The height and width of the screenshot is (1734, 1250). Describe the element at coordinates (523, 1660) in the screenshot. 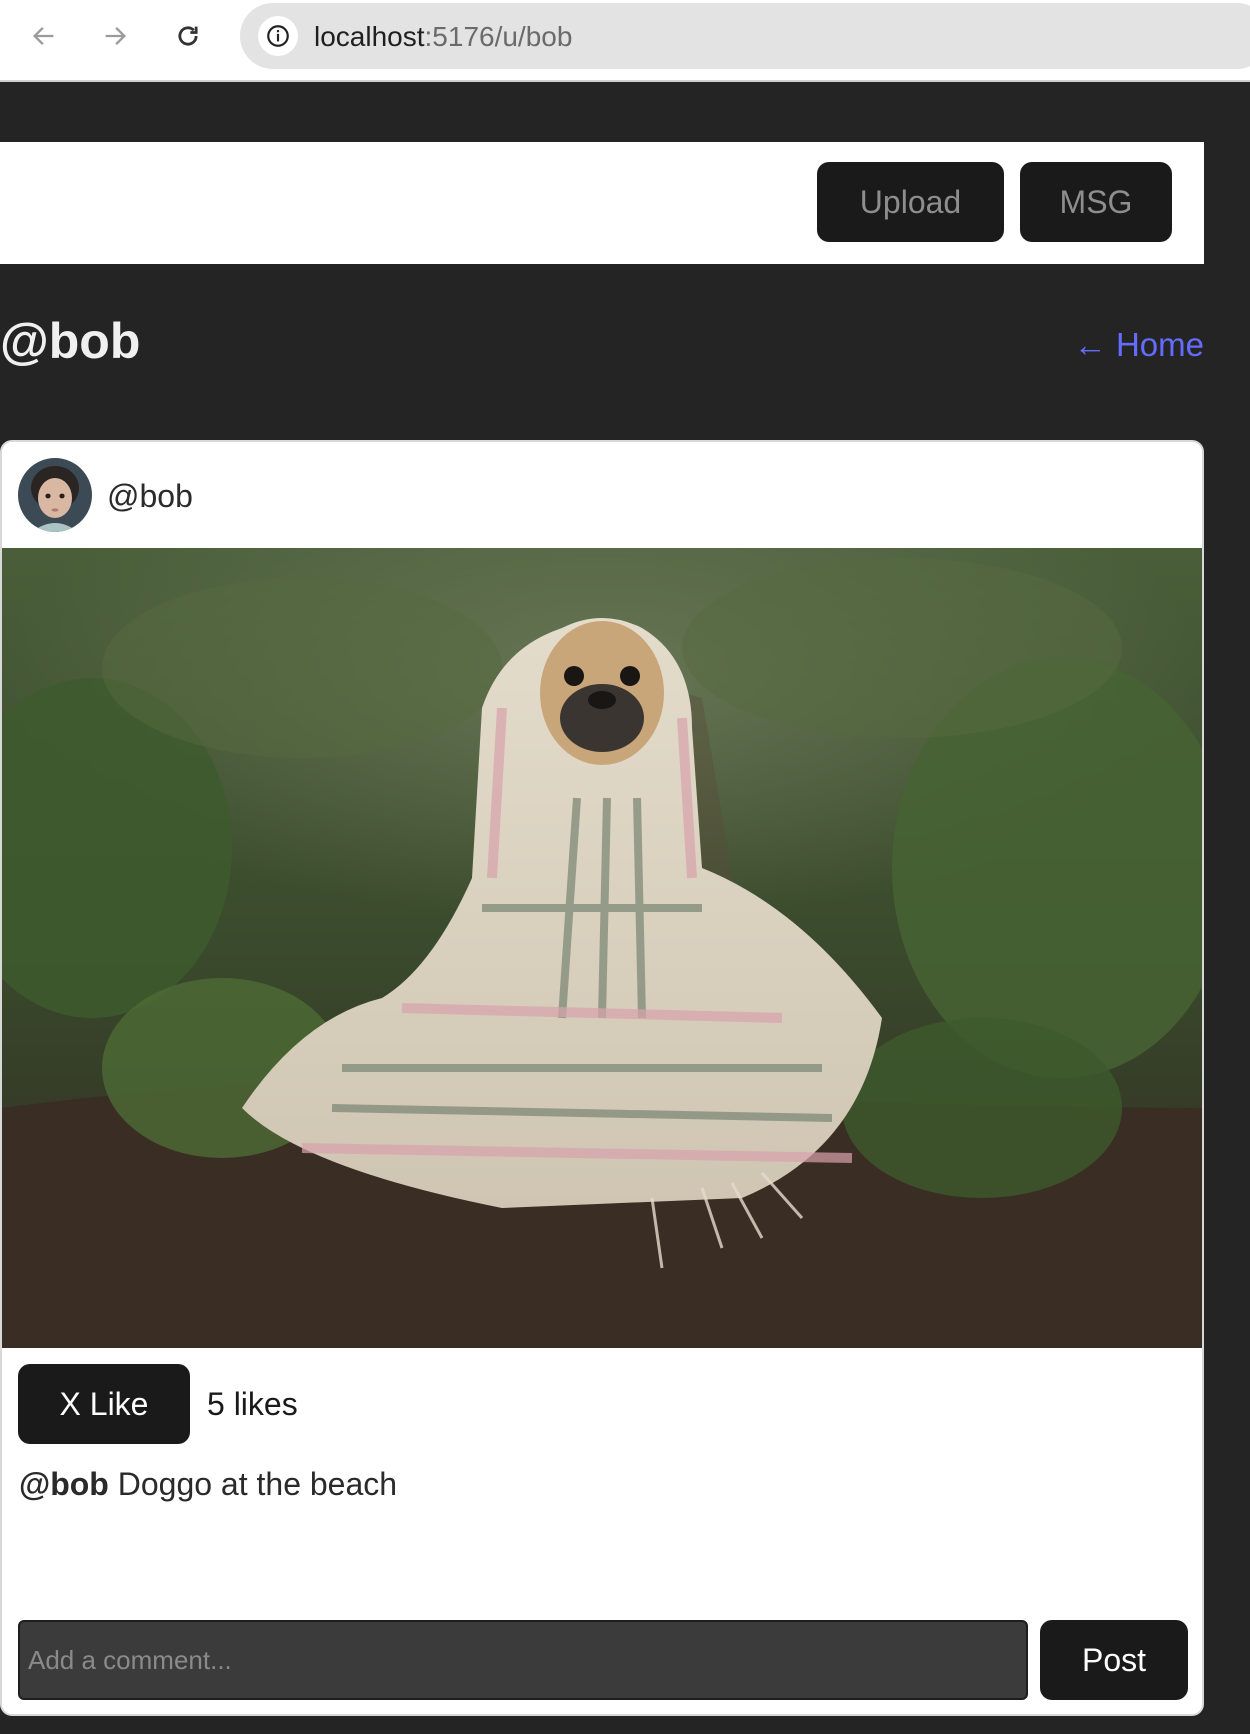

I see `comment-input` at that location.